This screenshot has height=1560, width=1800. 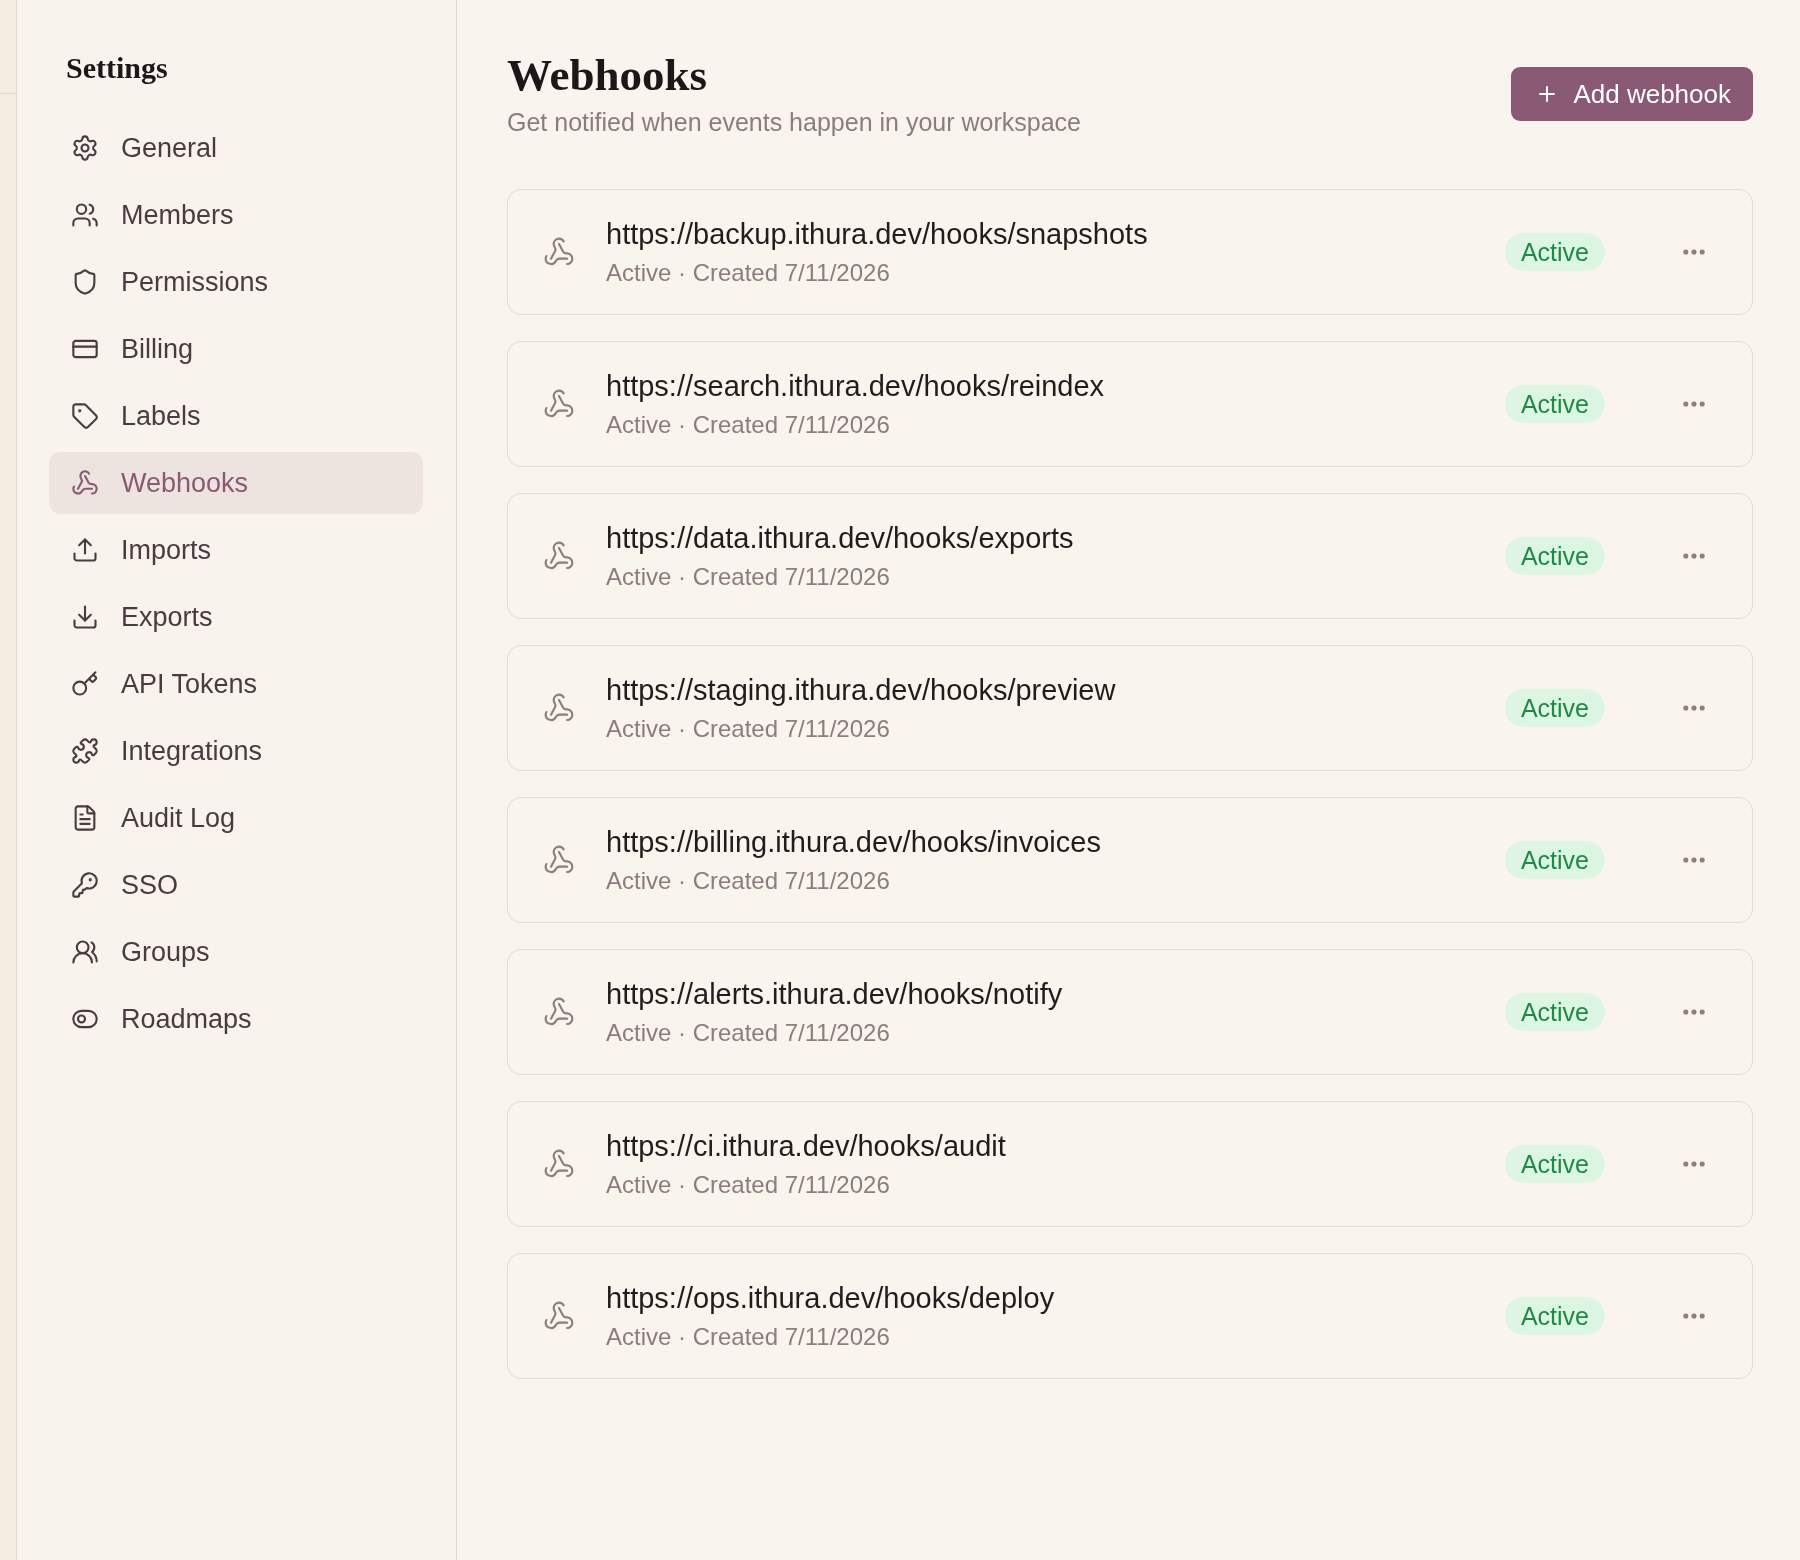 What do you see at coordinates (117, 68) in the screenshot?
I see `sidebar-title: Settings` at bounding box center [117, 68].